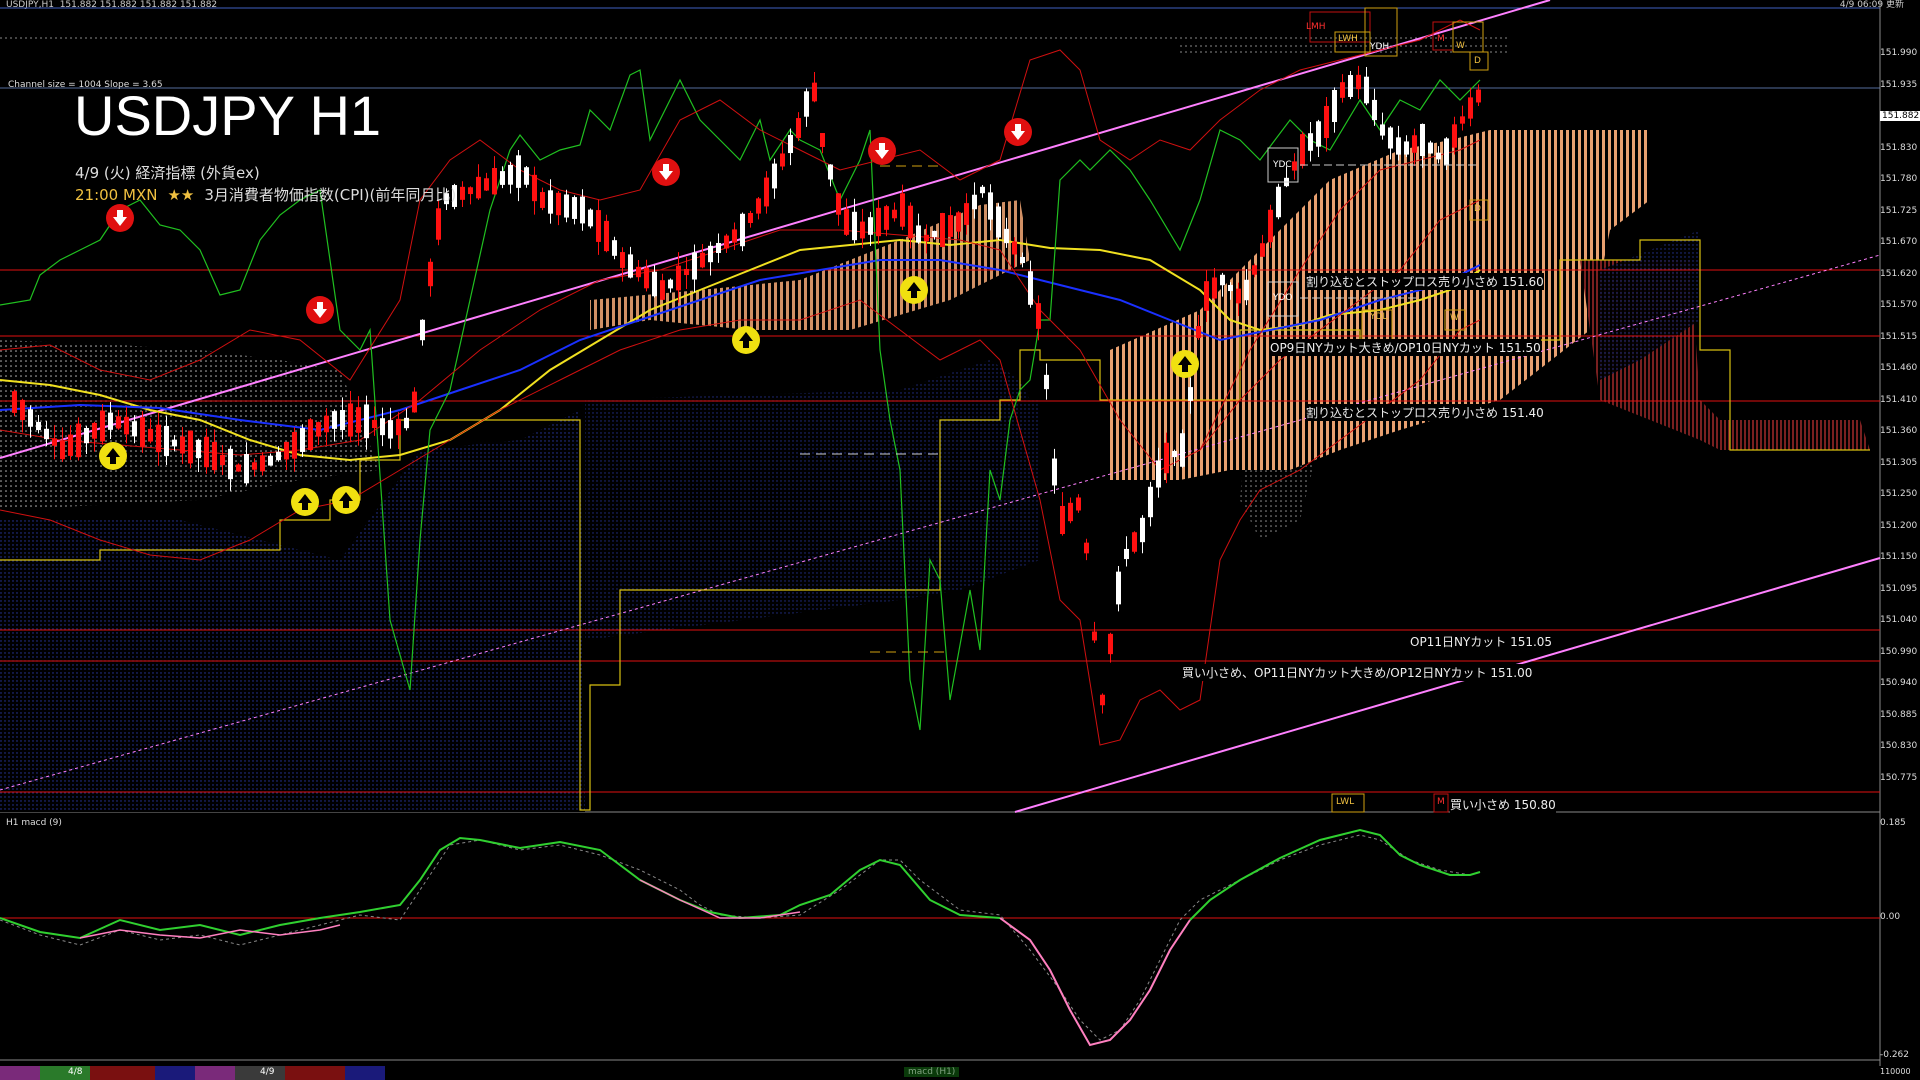  I want to click on box-label-ydh: YDH, so click(1380, 47).